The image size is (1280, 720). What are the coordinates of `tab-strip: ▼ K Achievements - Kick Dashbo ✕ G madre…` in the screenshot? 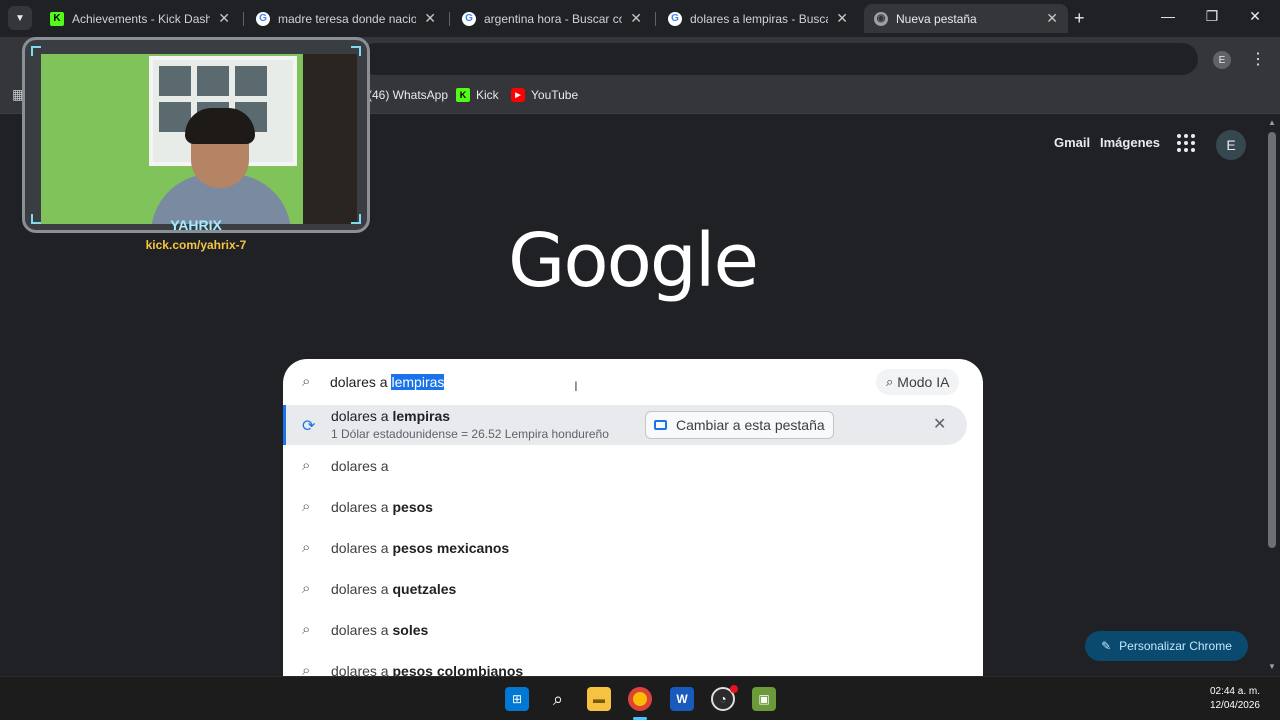 It's located at (640, 18).